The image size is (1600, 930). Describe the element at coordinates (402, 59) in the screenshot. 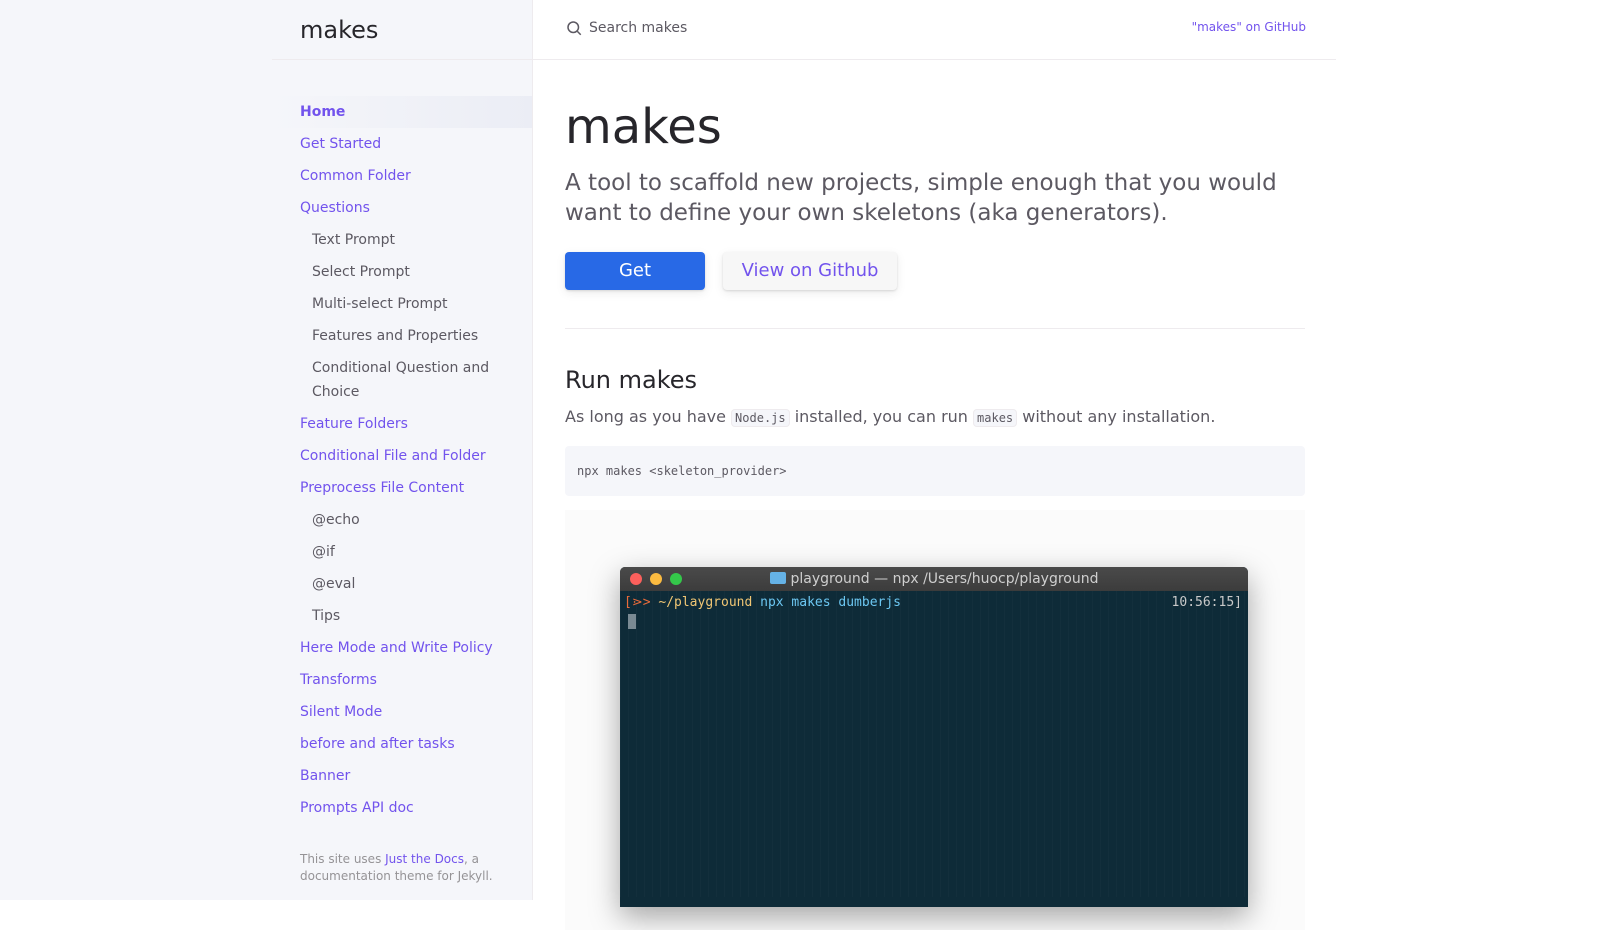

I see `sidebar-divider` at that location.